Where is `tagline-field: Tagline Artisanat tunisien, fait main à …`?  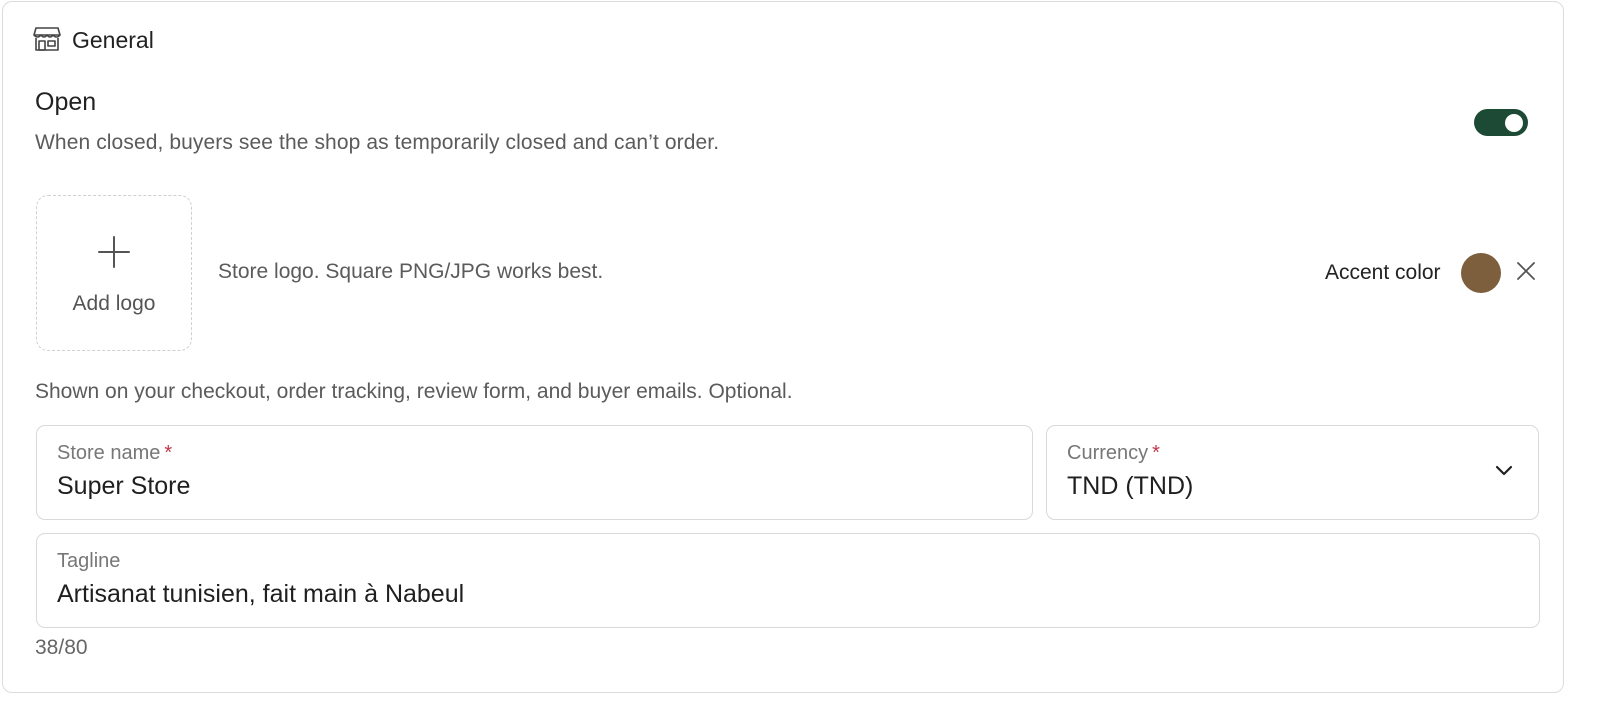
tagline-field: Tagline Artisanat tunisien, fait main à … is located at coordinates (788, 580).